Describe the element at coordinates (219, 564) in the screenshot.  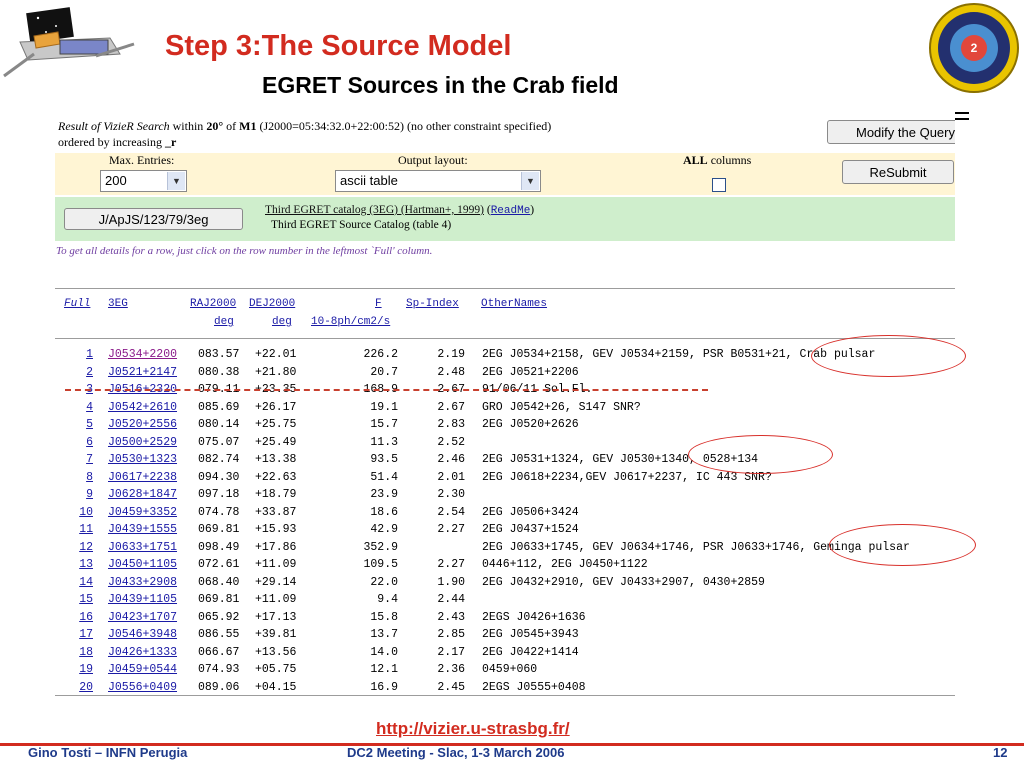
I see `row-cell-ra: 072.61` at that location.